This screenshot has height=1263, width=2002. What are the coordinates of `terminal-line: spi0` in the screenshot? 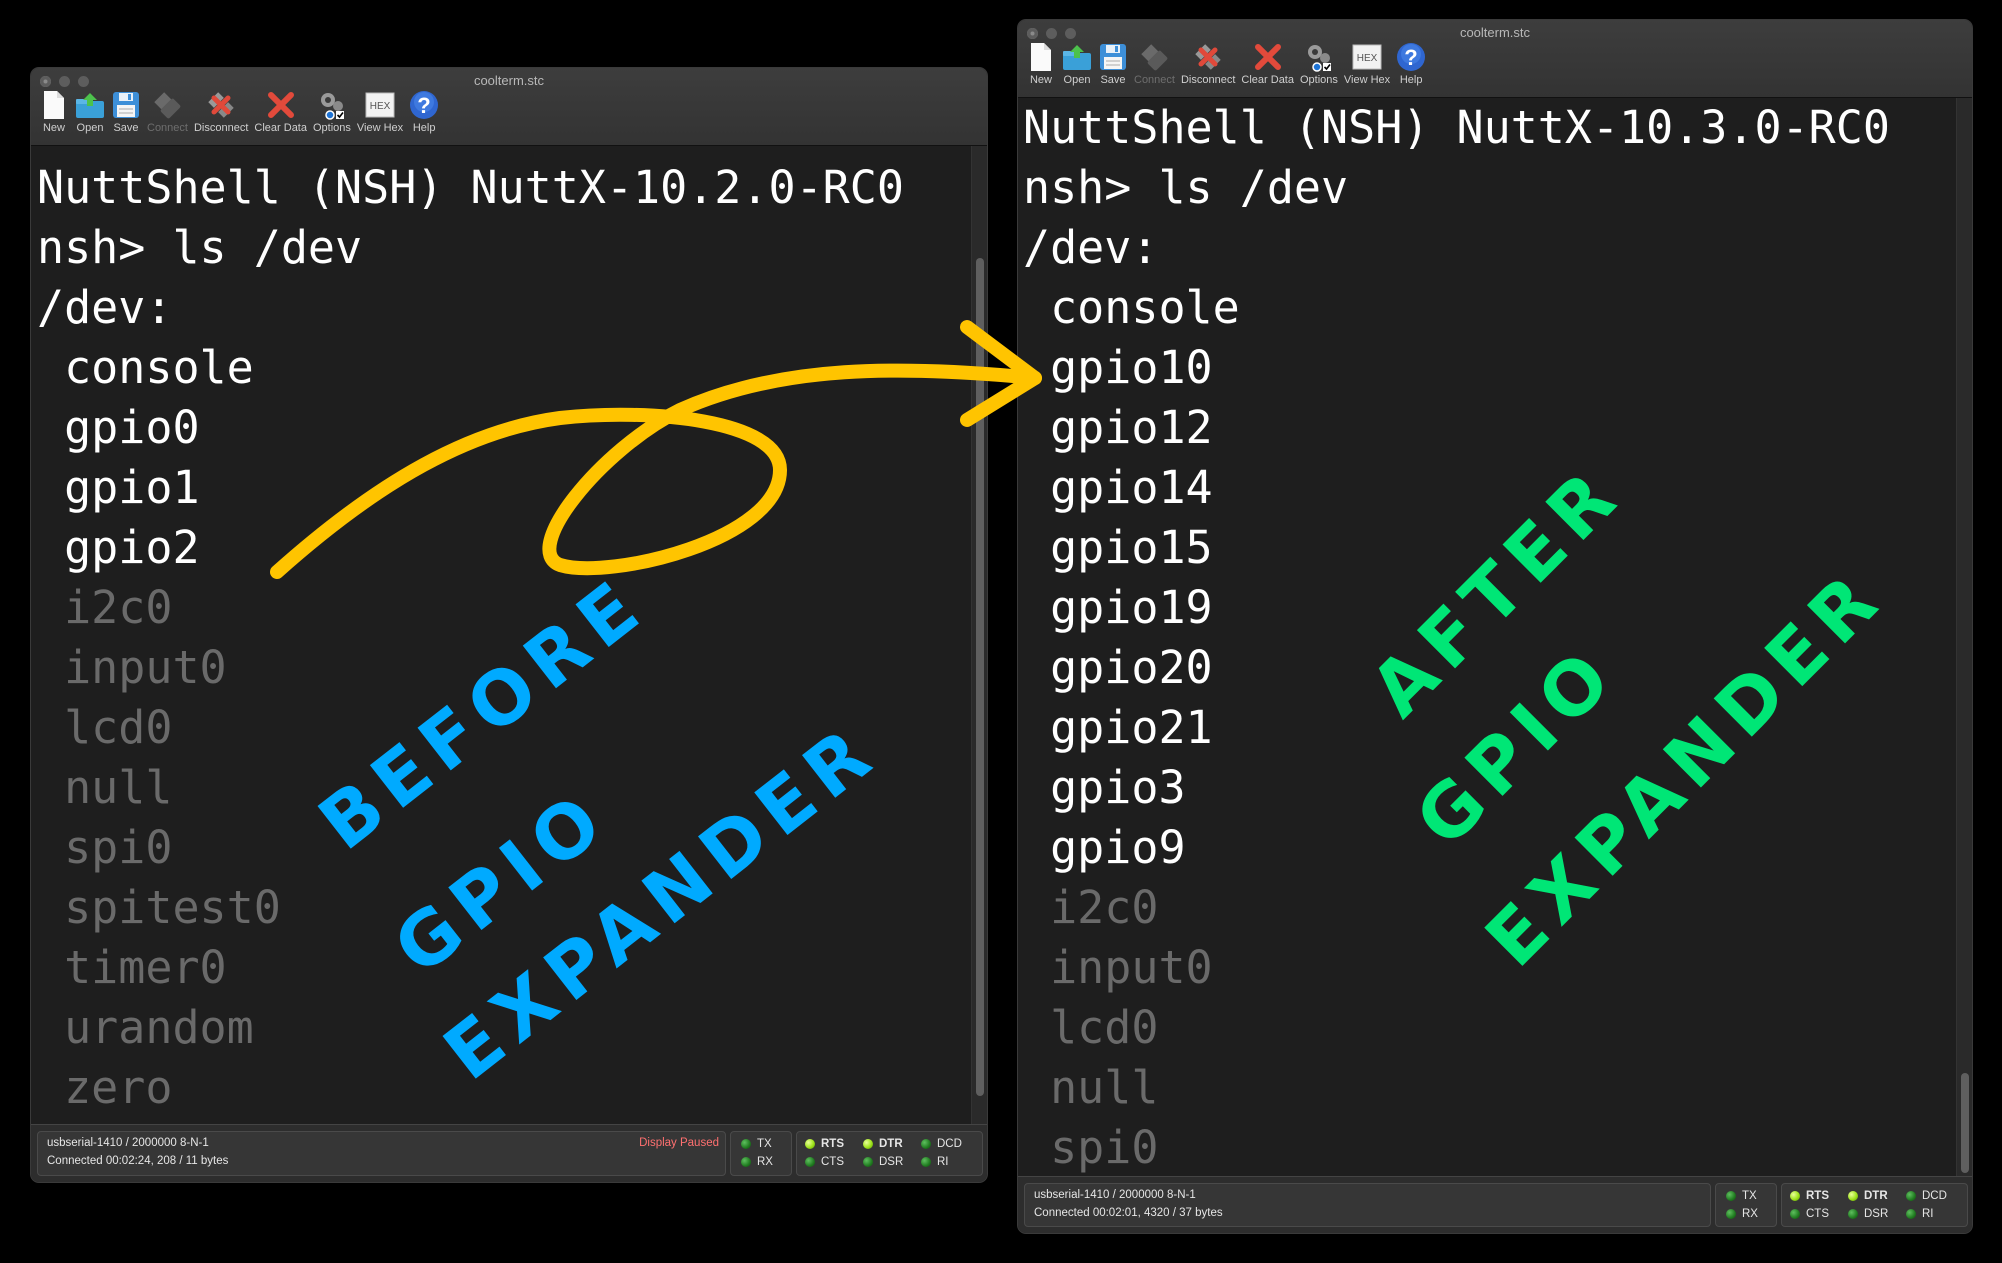 It's located at (1091, 1147).